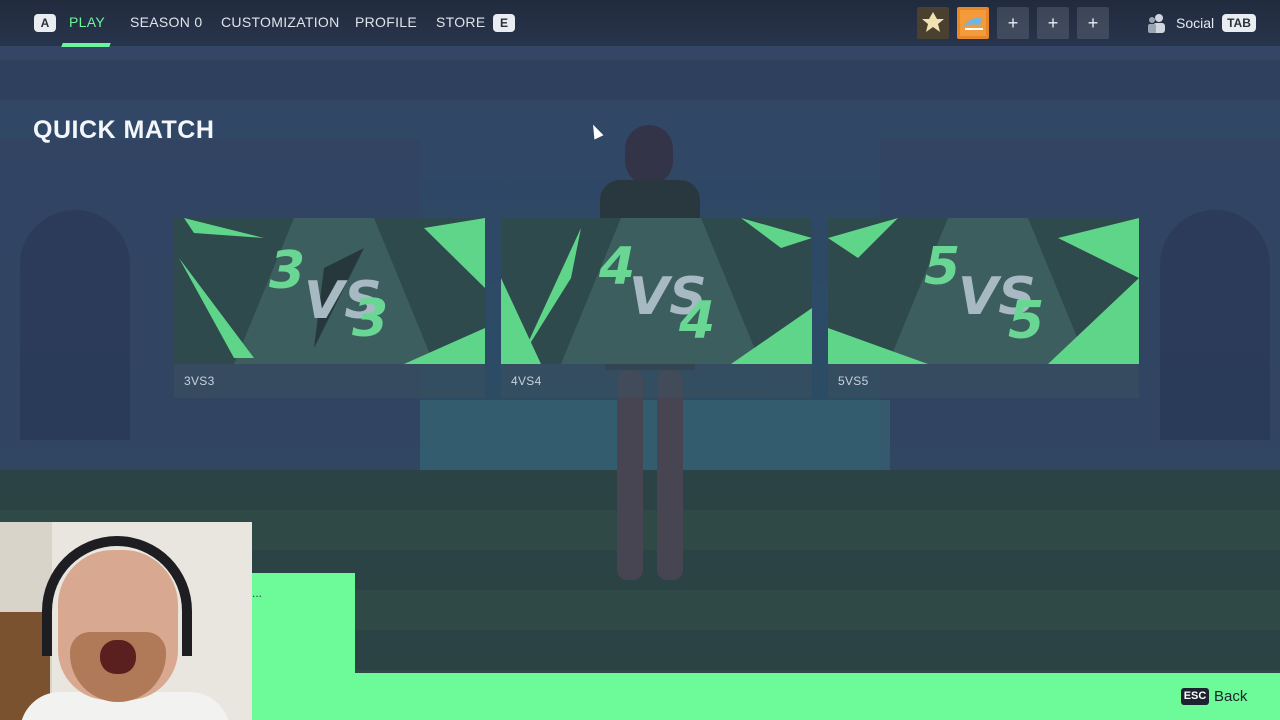  I want to click on rank-badge-icon, so click(933, 23).